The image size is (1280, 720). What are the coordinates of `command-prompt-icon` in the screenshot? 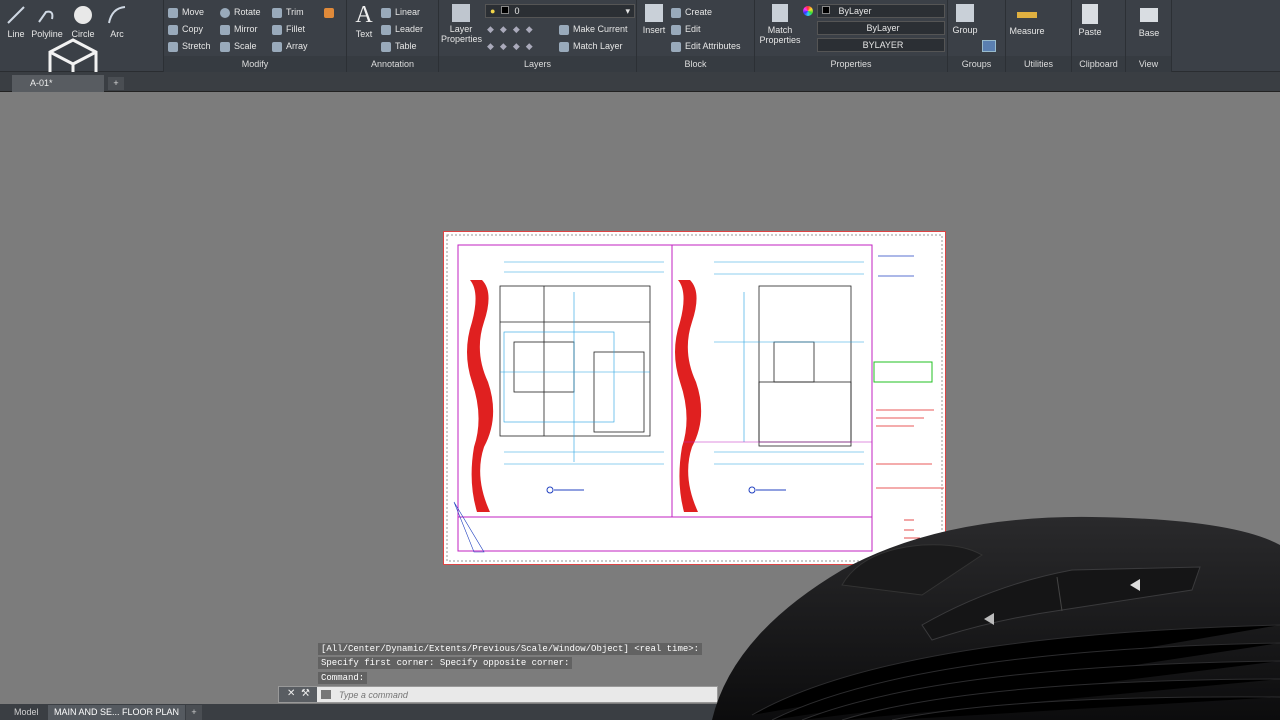 It's located at (326, 694).